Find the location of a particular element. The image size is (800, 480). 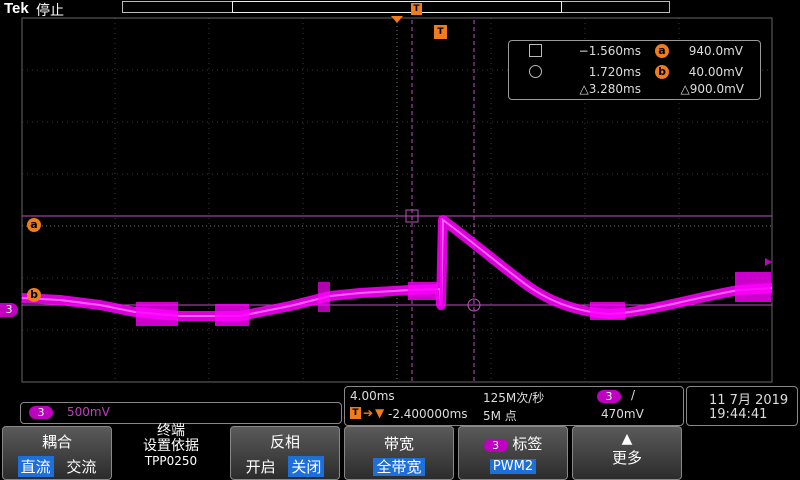

triangle-down-icon: ▼ is located at coordinates (380, 413).